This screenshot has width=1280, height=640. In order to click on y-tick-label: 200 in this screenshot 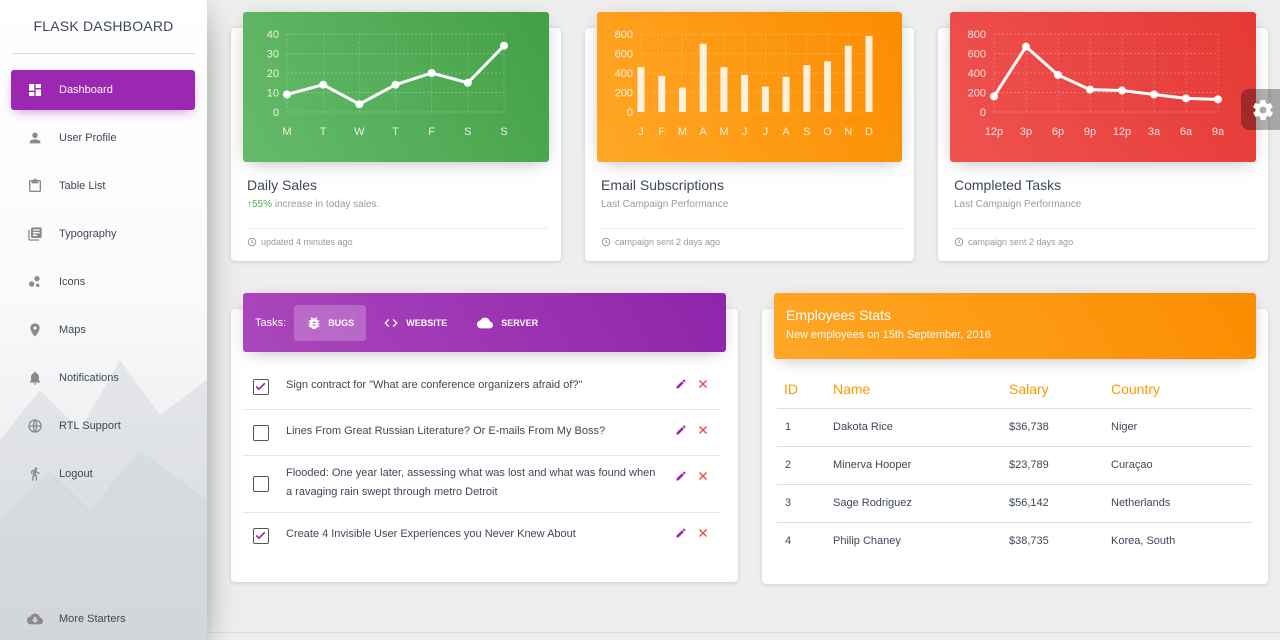, I will do `click(624, 94)`.